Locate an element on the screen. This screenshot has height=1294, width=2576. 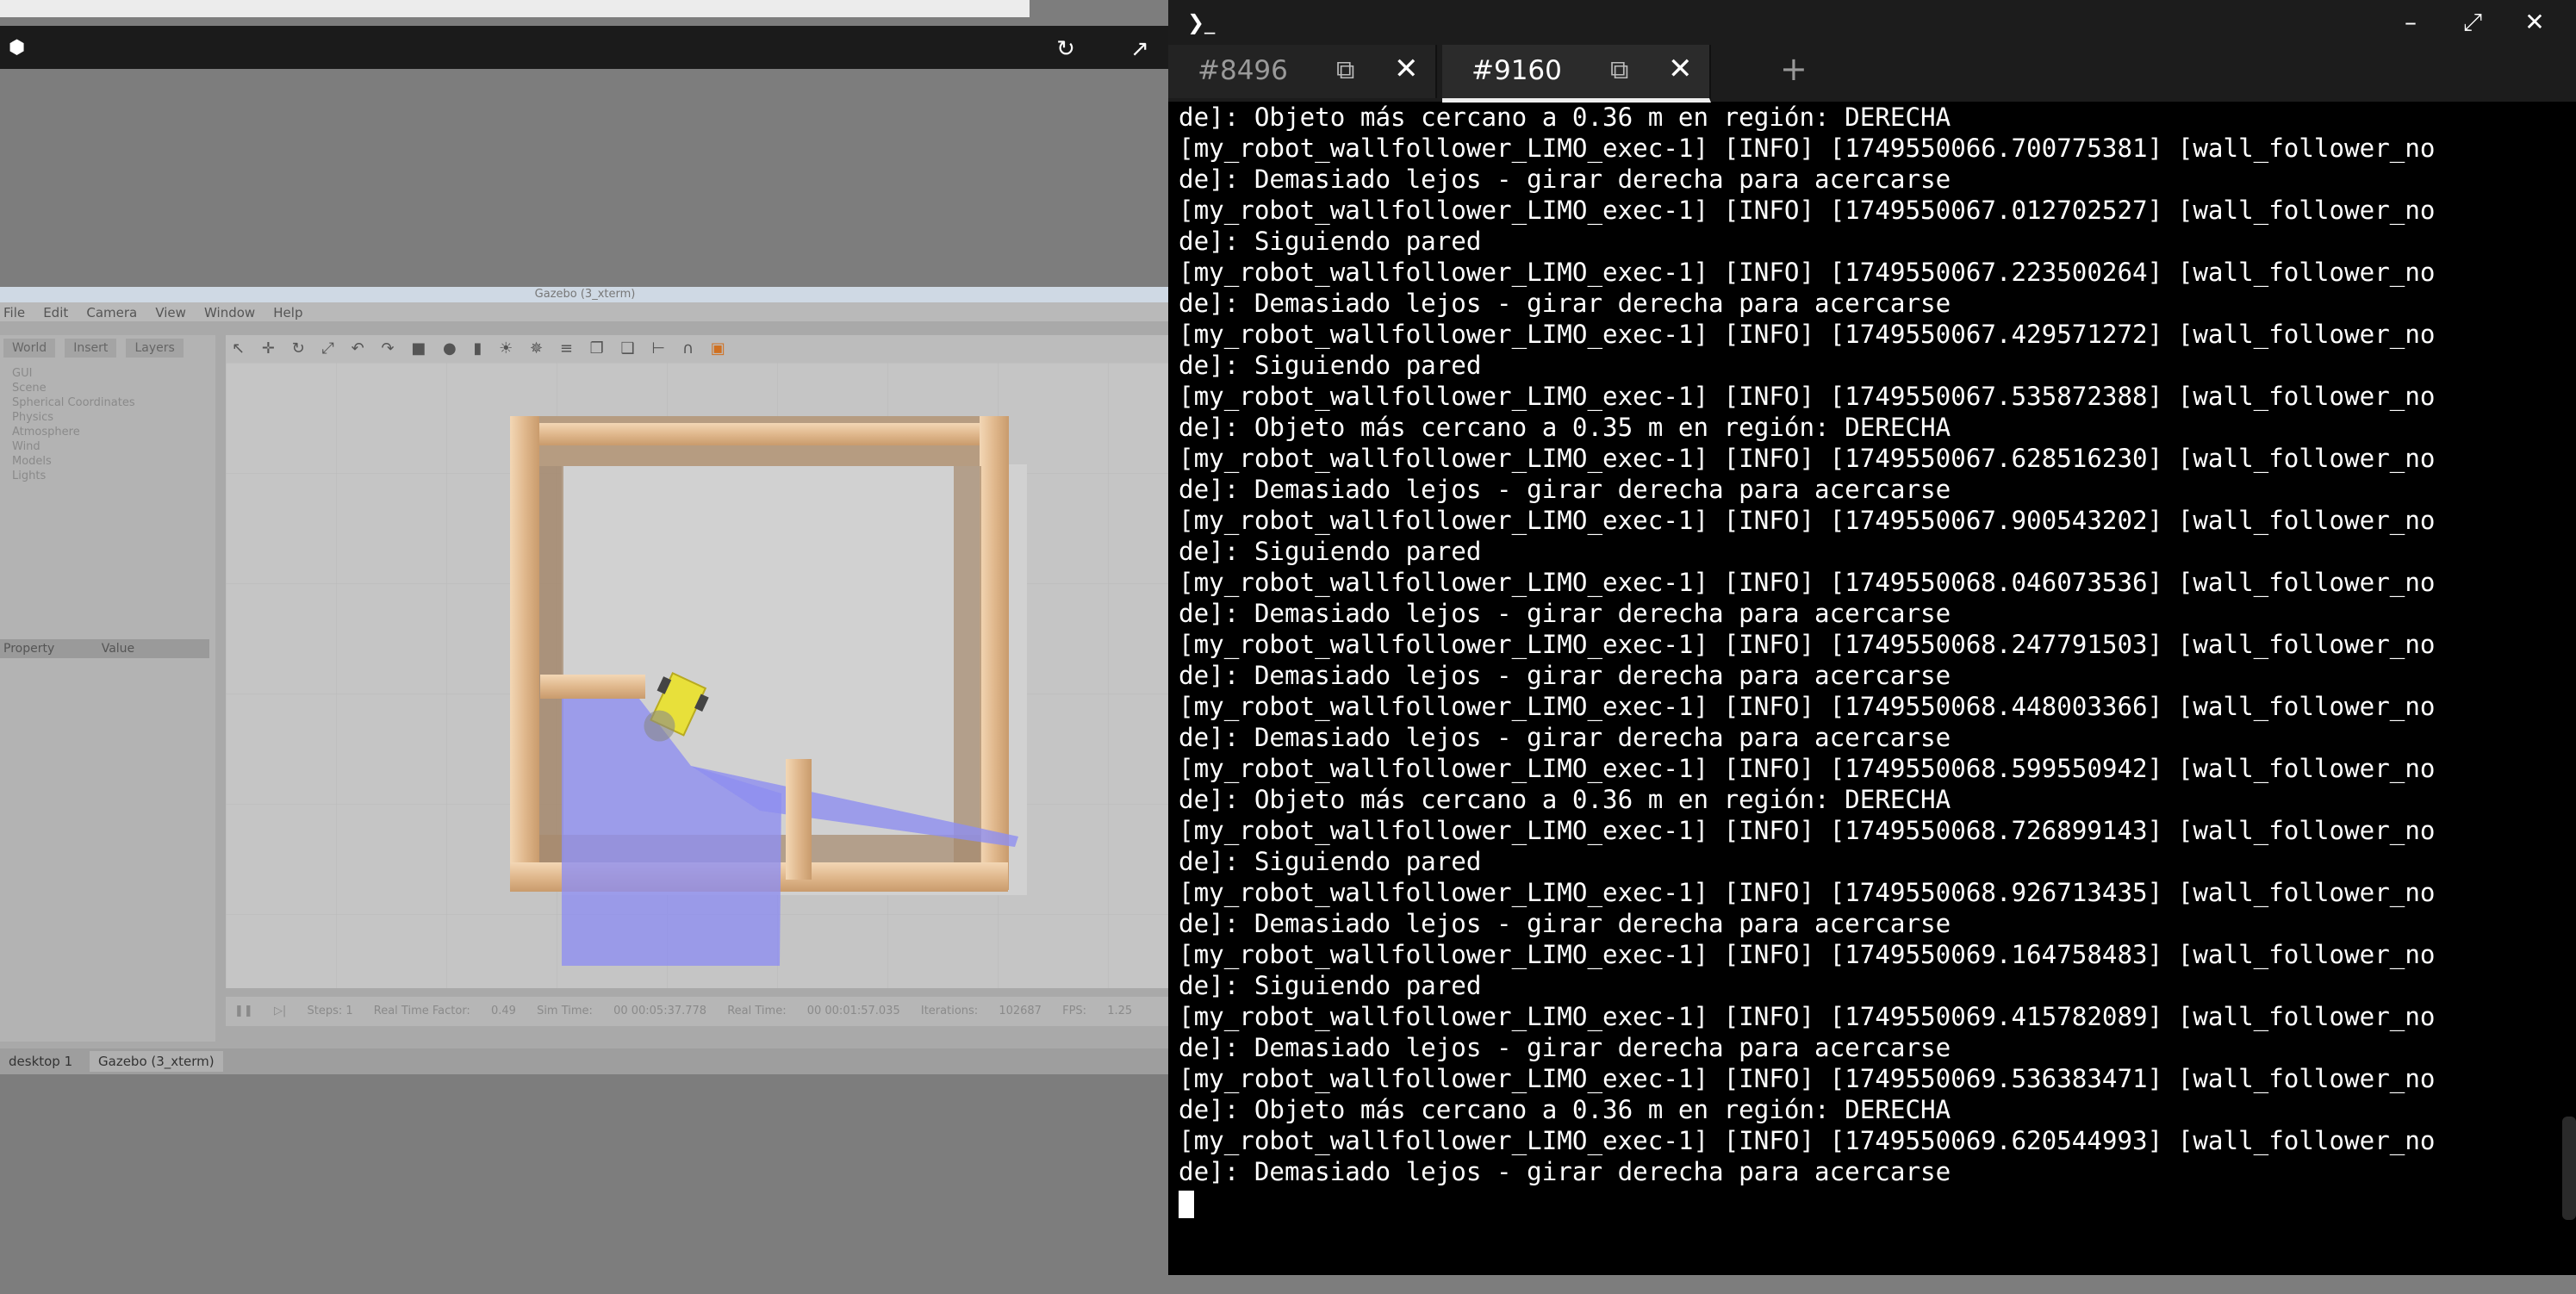
snap-icon: ∩ is located at coordinates (688, 348).